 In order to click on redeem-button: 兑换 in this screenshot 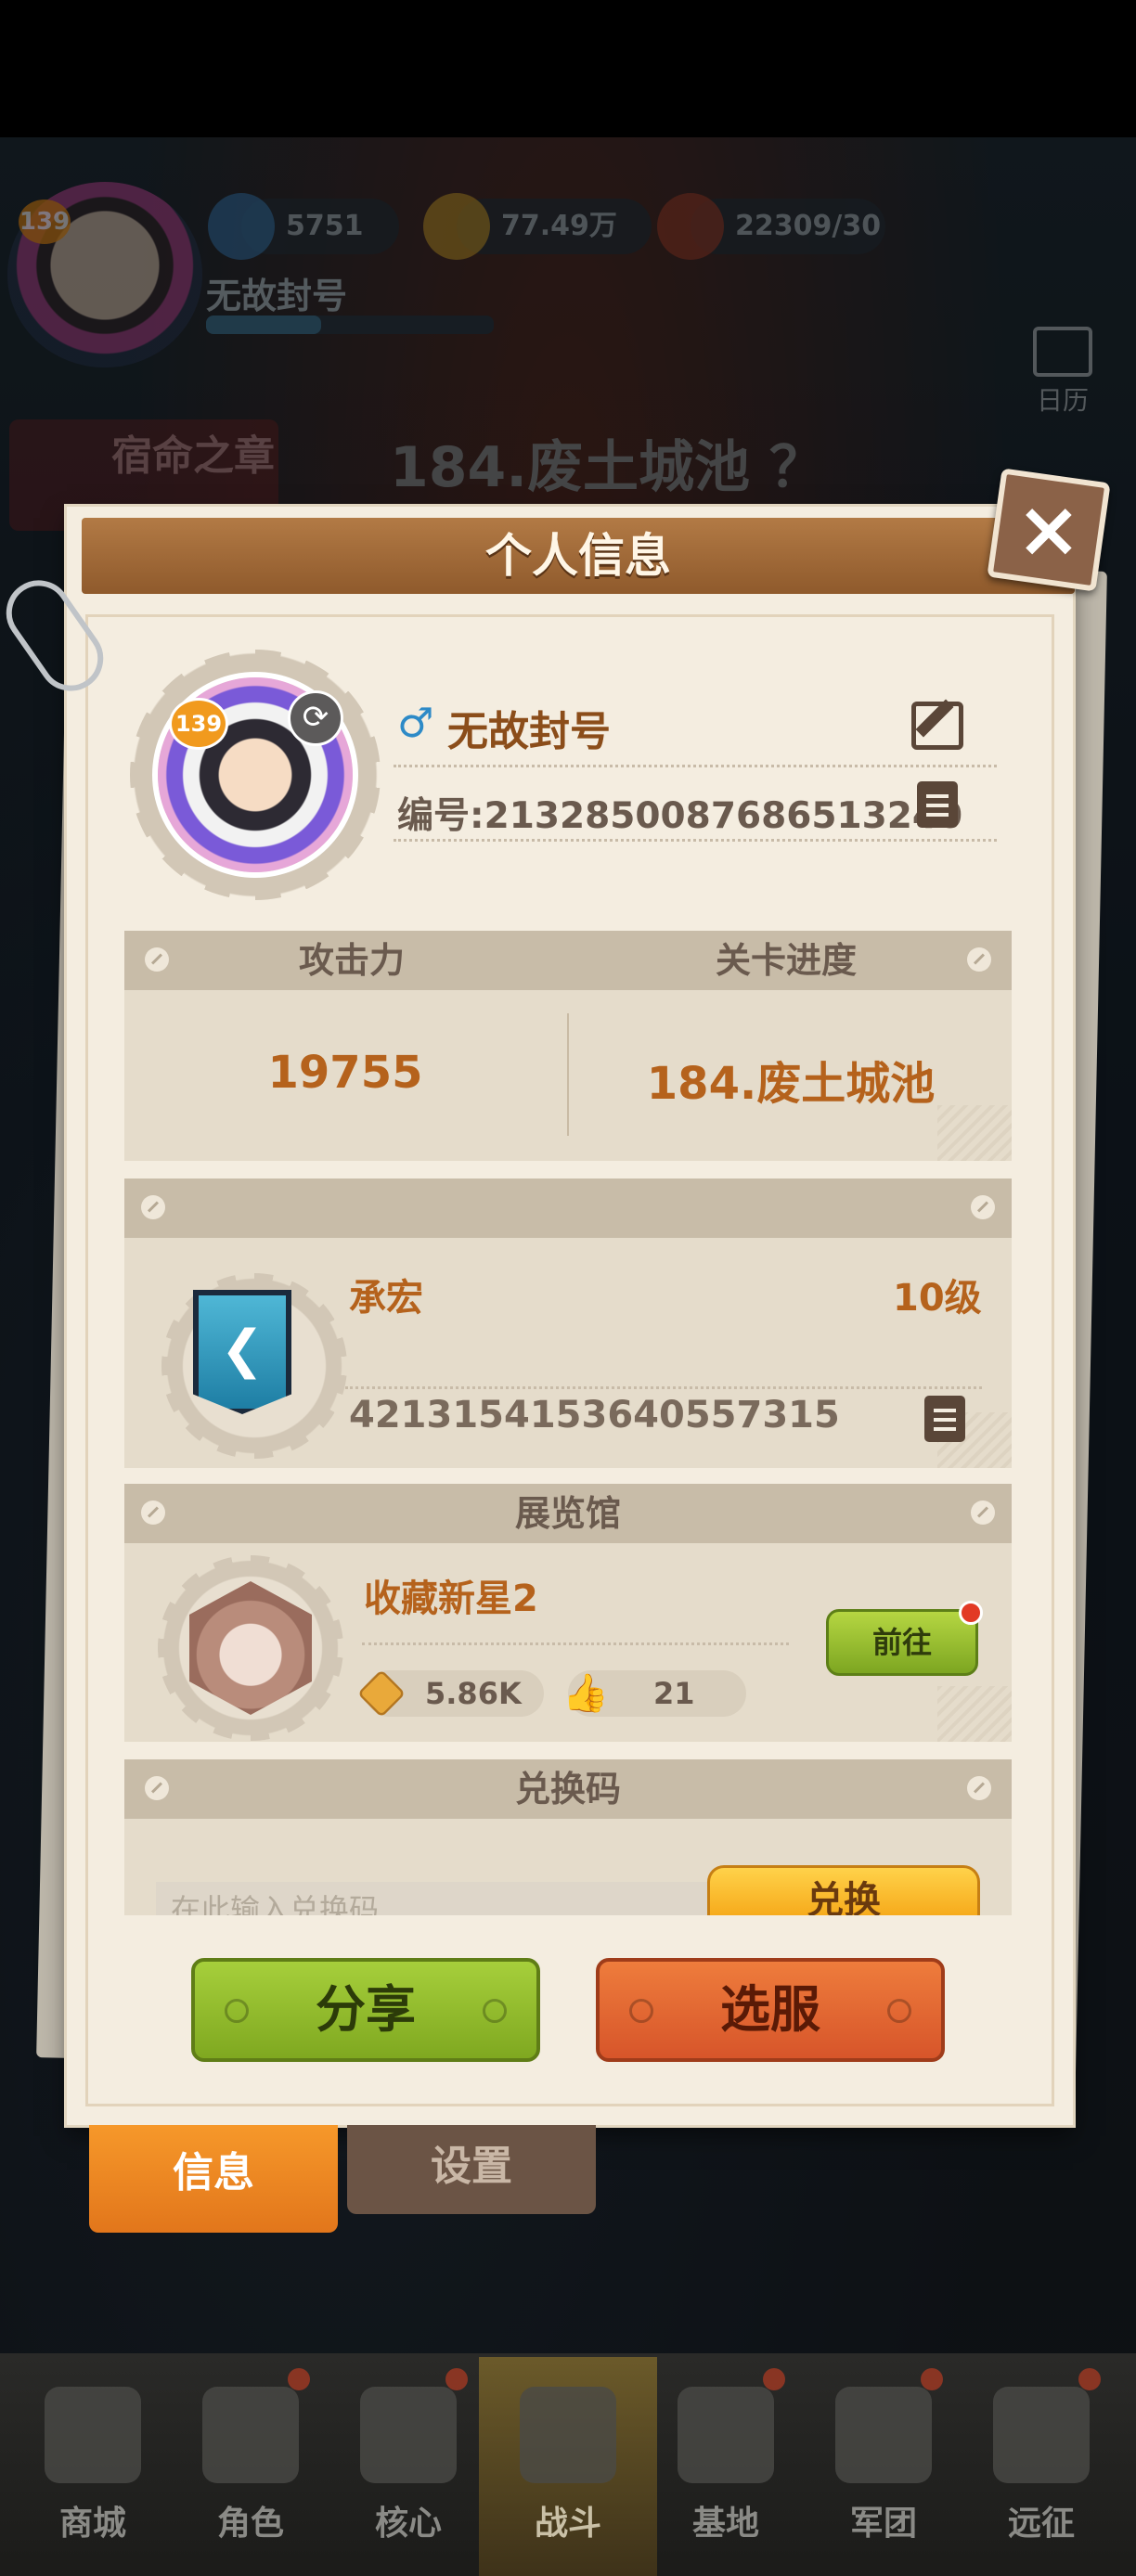, I will do `click(843, 1890)`.